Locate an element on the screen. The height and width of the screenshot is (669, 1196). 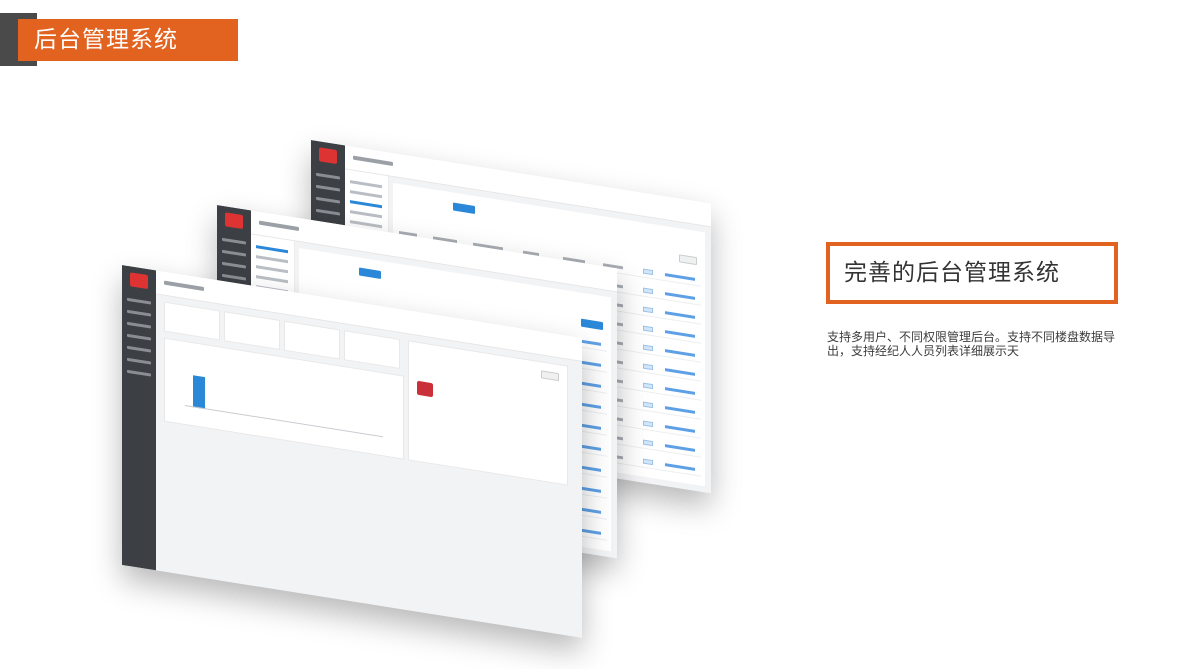
feature-caption: 完善的后台管理系统 is located at coordinates (972, 273).